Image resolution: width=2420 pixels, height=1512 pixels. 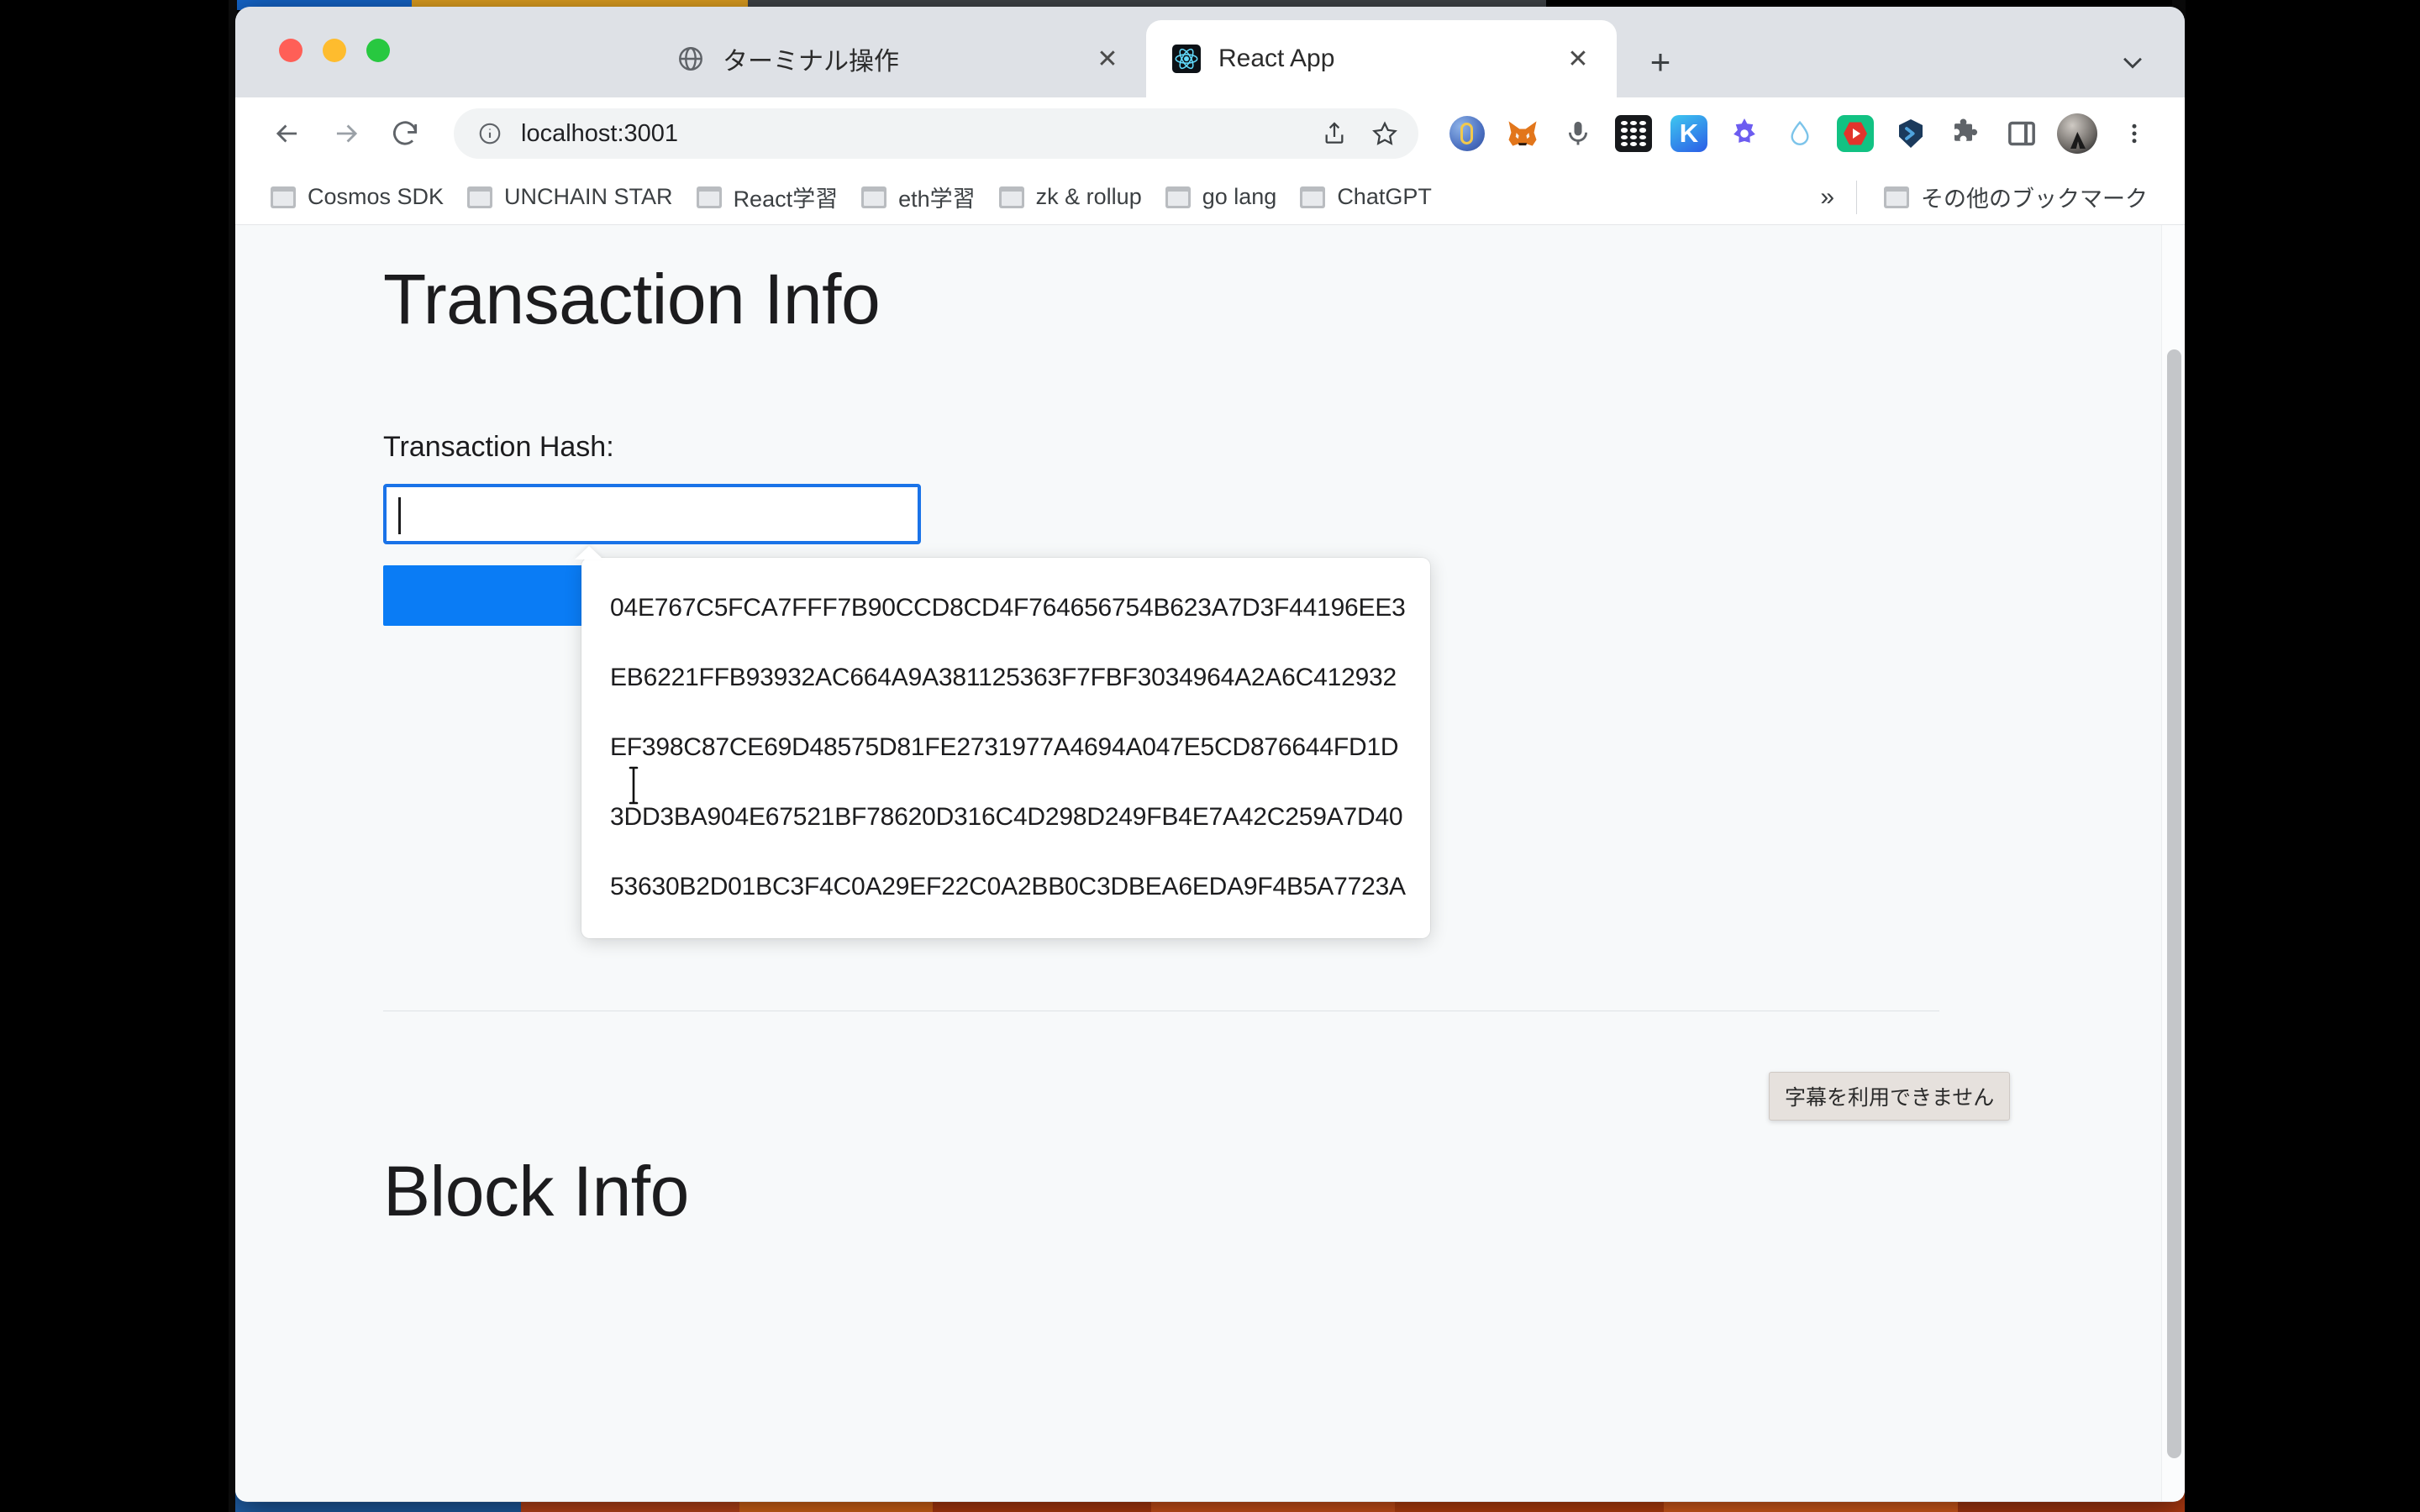 I want to click on window-maximize-button, so click(x=378, y=50).